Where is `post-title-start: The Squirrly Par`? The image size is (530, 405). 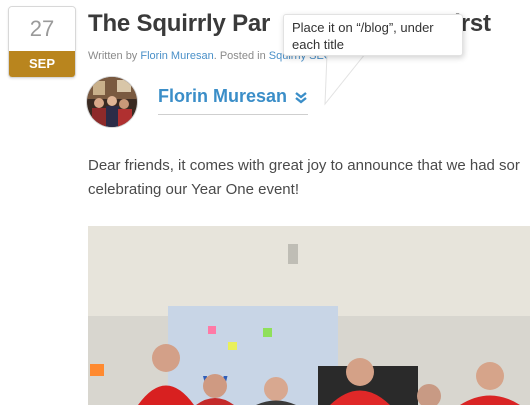 post-title-start: The Squirrly Par is located at coordinates (179, 23).